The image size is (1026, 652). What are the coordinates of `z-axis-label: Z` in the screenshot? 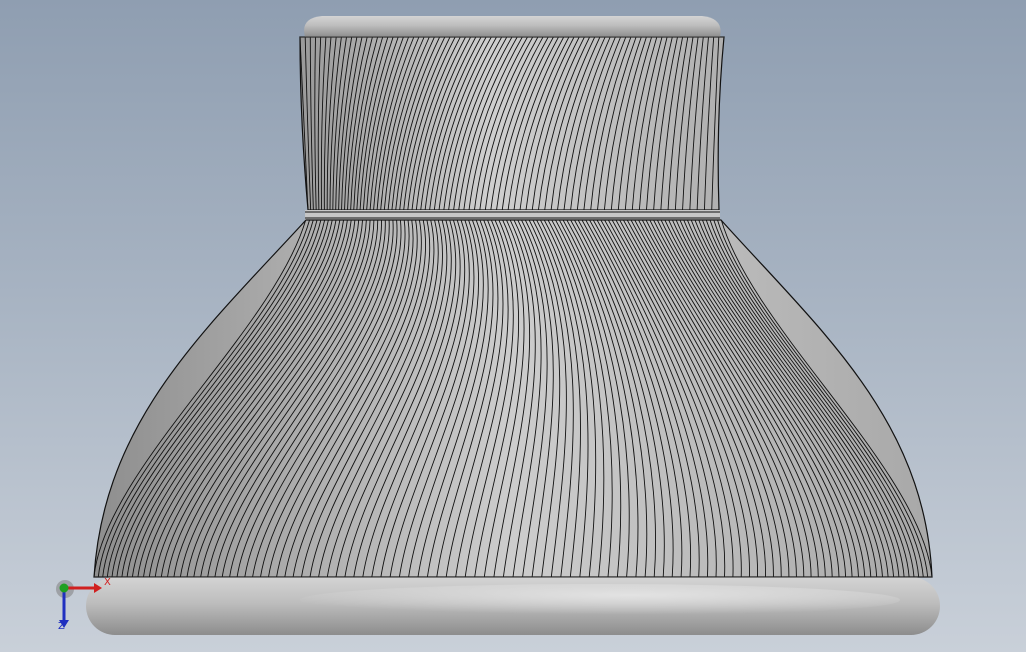 It's located at (61, 626).